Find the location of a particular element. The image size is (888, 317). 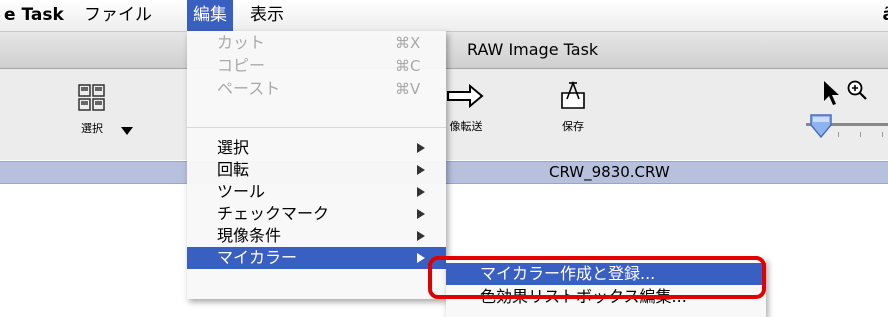

menu-separator is located at coordinates (316, 127).